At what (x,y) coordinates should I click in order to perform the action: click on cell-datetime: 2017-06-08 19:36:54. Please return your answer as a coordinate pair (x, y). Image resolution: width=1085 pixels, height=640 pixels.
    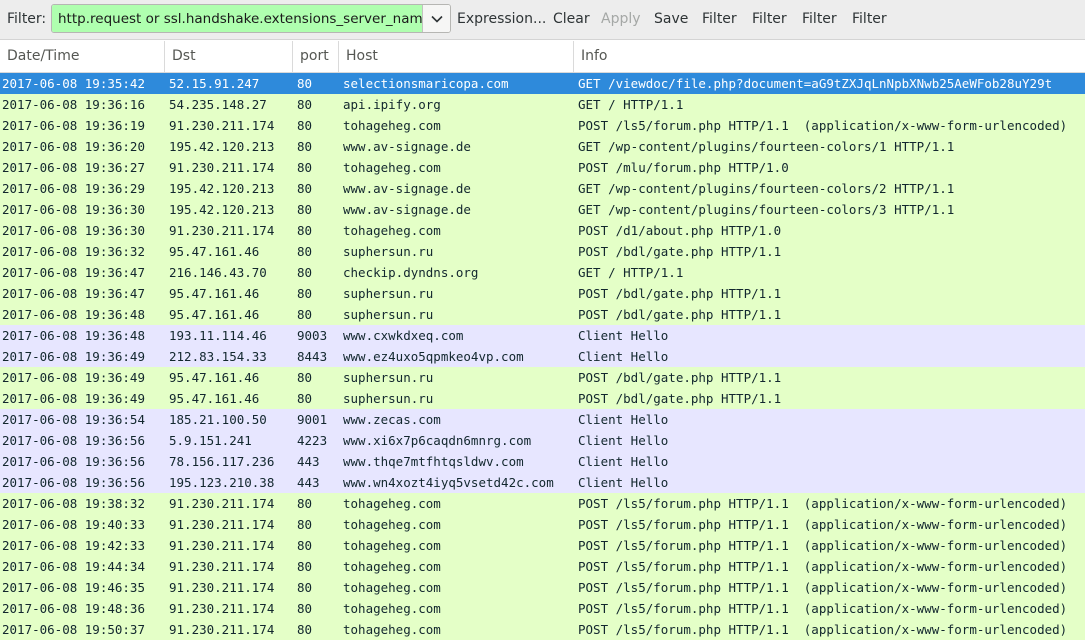
    Looking at the image, I should click on (73, 419).